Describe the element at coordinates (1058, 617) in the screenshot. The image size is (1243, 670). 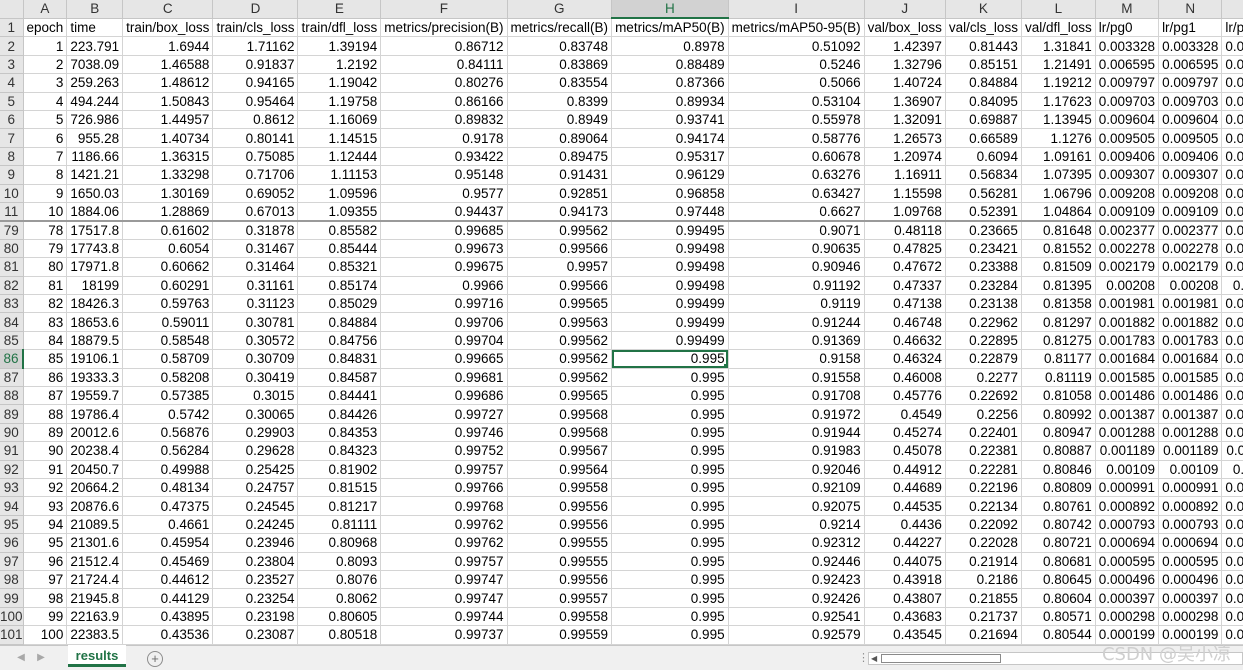
I see `cell: 0.80571` at that location.